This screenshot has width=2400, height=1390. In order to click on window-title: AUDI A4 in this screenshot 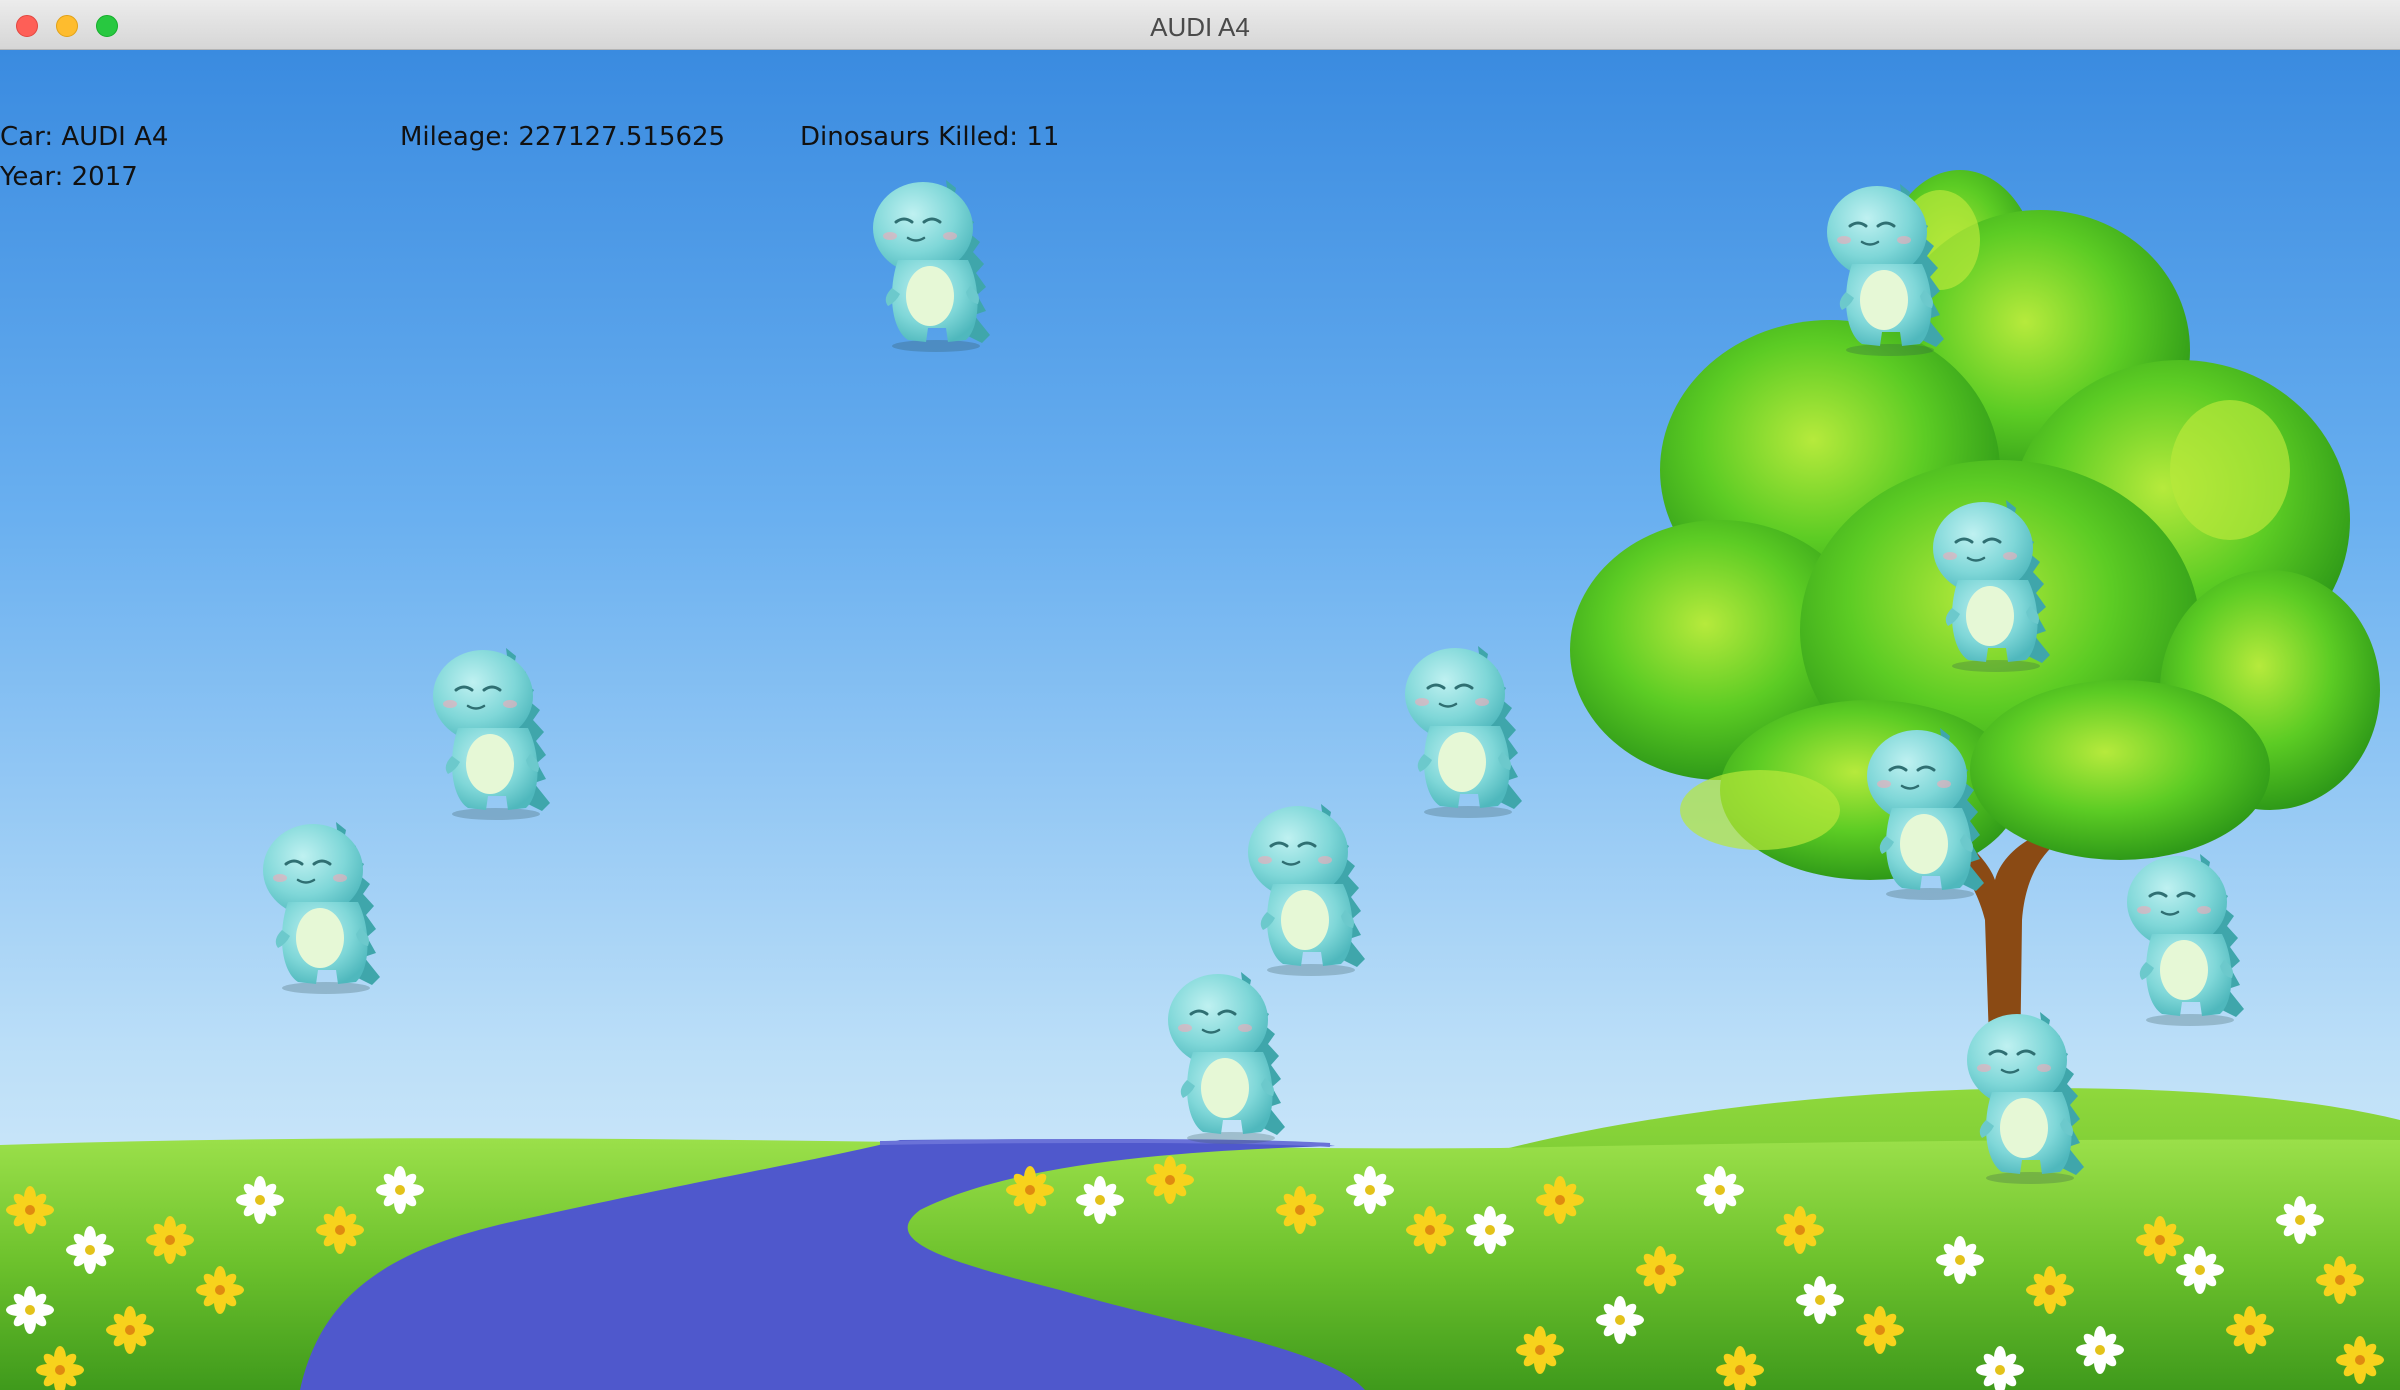, I will do `click(1200, 27)`.